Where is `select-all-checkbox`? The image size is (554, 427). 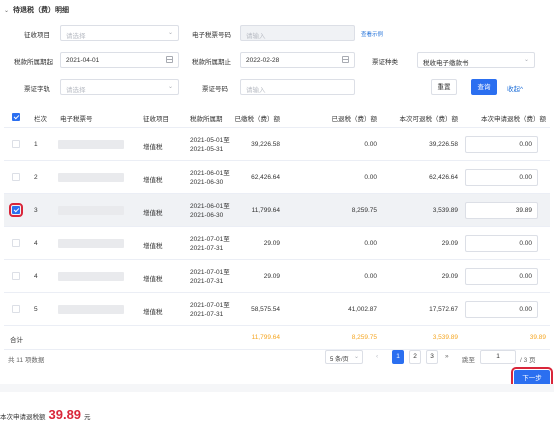
select-all-checkbox is located at coordinates (16, 117).